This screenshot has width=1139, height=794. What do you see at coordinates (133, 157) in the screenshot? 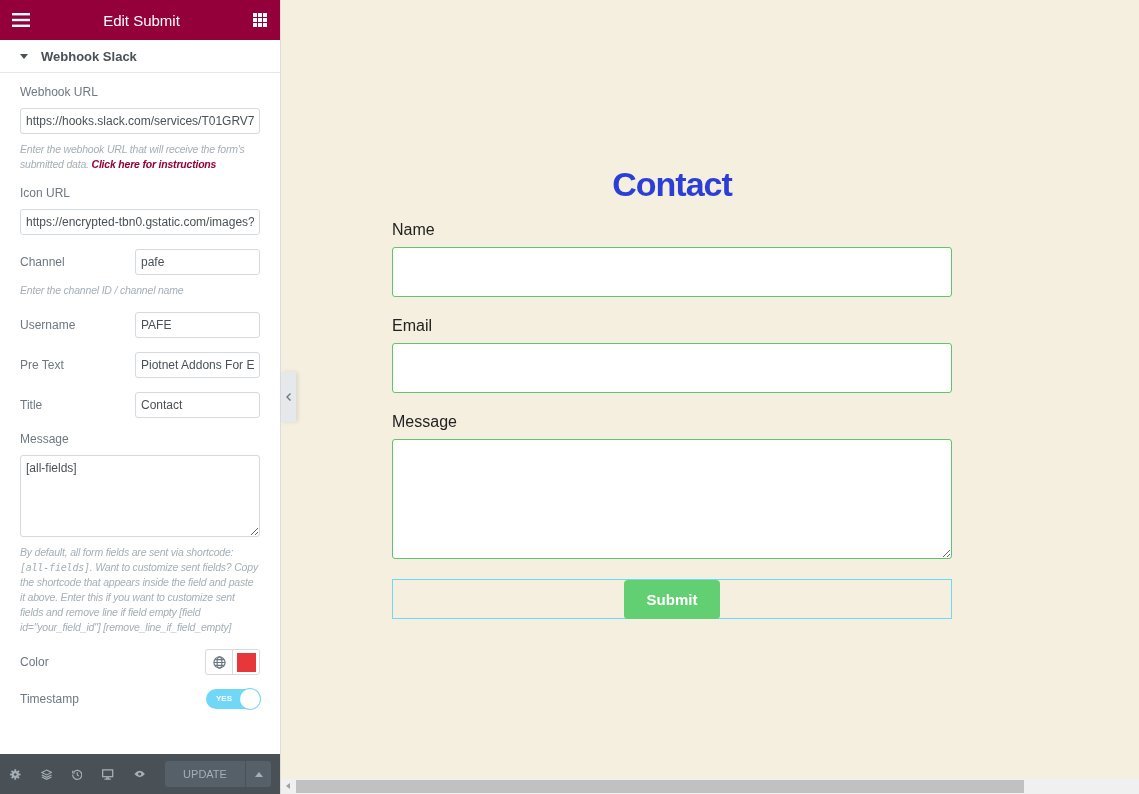
I see `help-text: Enter the webhook URL that will receive the form's submitted data. Click here for instructions` at bounding box center [133, 157].